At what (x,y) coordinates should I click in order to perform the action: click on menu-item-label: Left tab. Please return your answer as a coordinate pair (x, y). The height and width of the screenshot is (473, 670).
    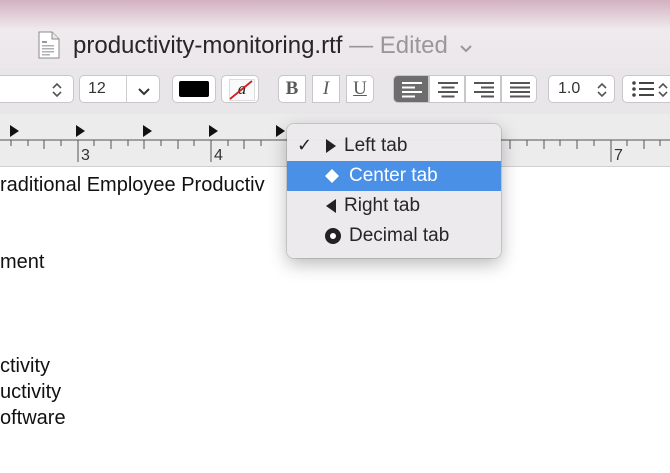
    Looking at the image, I should click on (376, 145).